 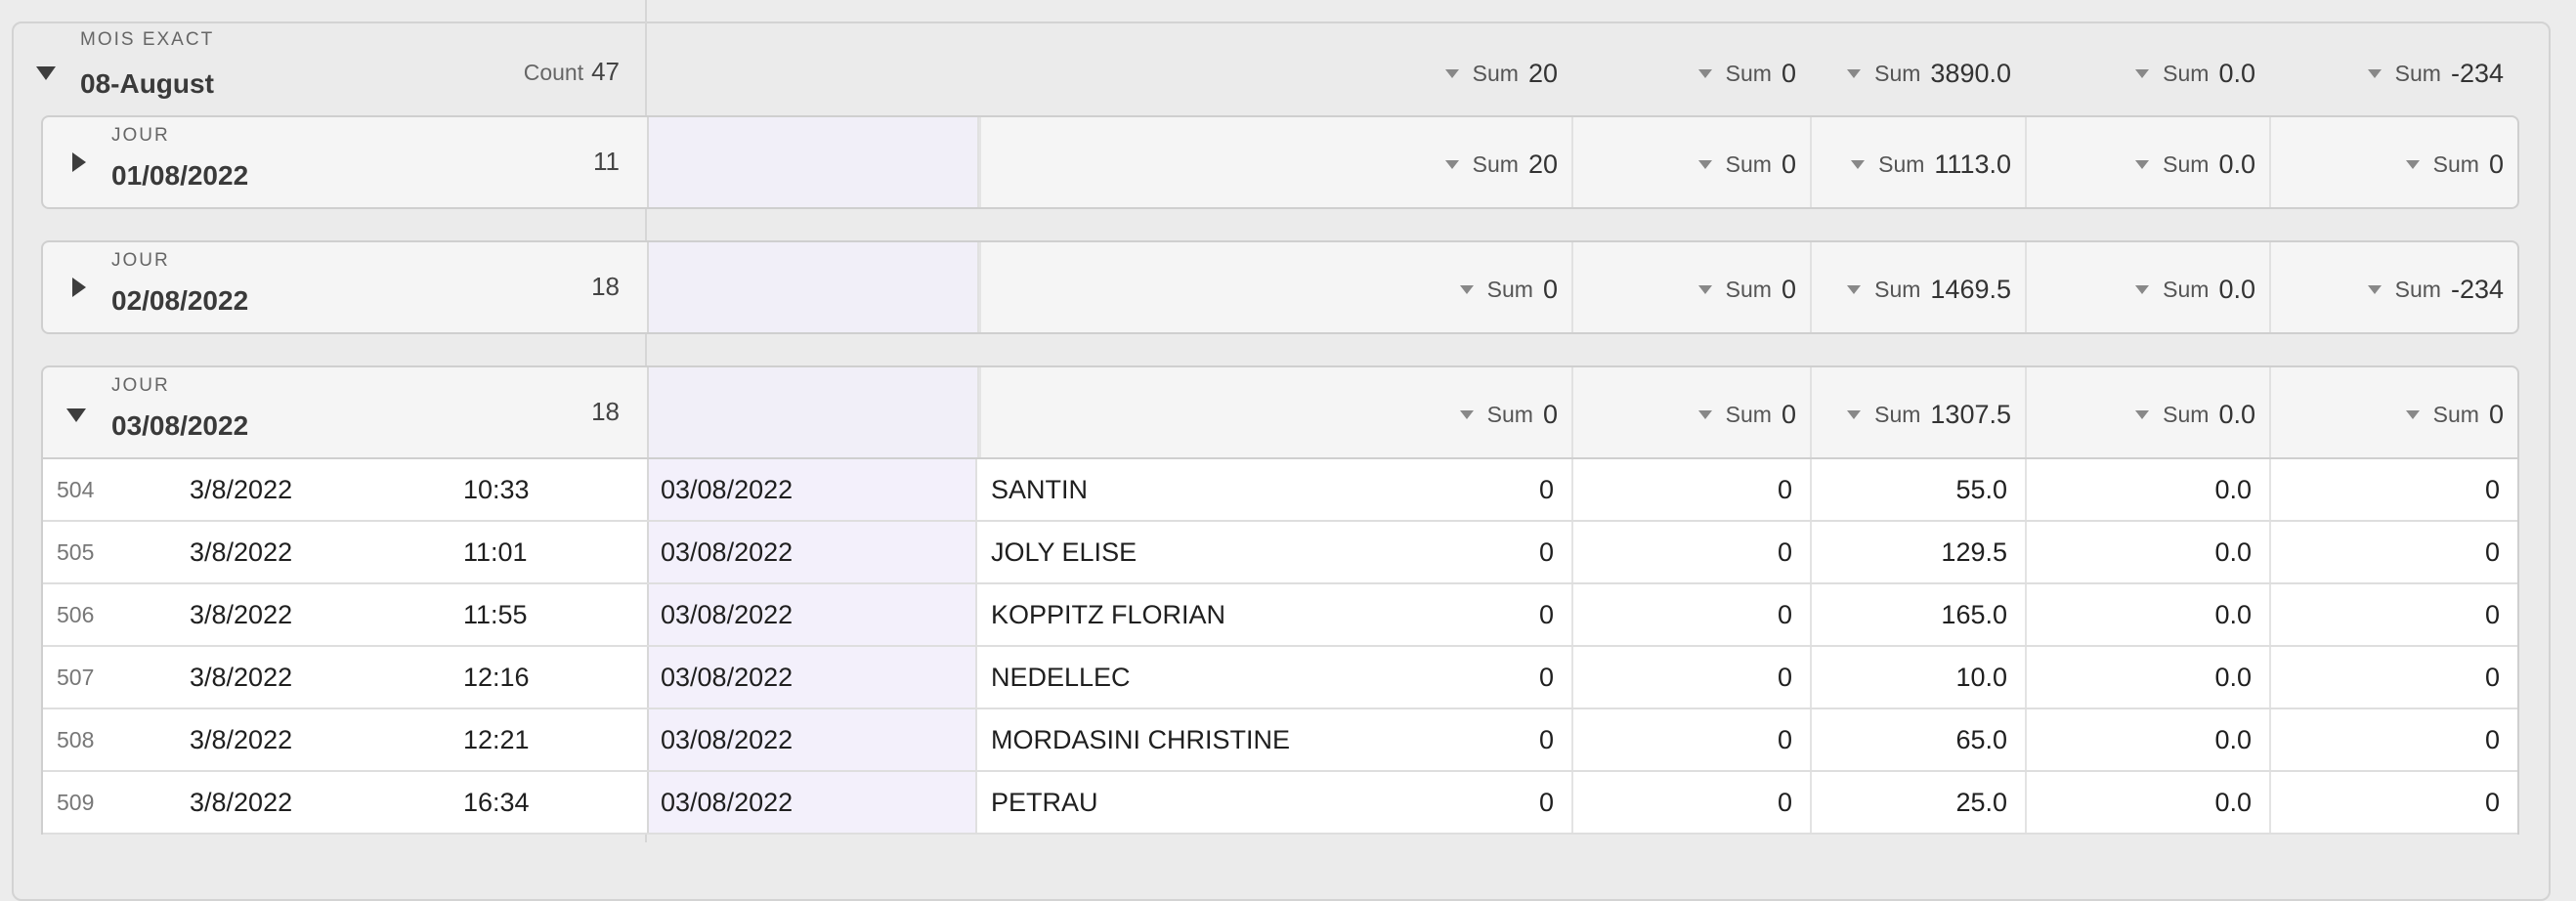 What do you see at coordinates (1981, 677) in the screenshot?
I see `cell-value-3: 10.0` at bounding box center [1981, 677].